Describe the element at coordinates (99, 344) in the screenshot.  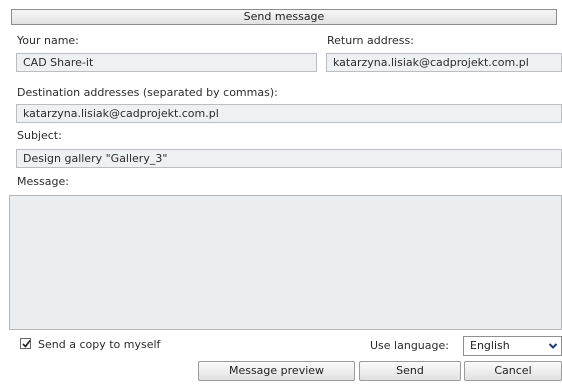
I see `send-copy-label: Send a copy to myself` at that location.